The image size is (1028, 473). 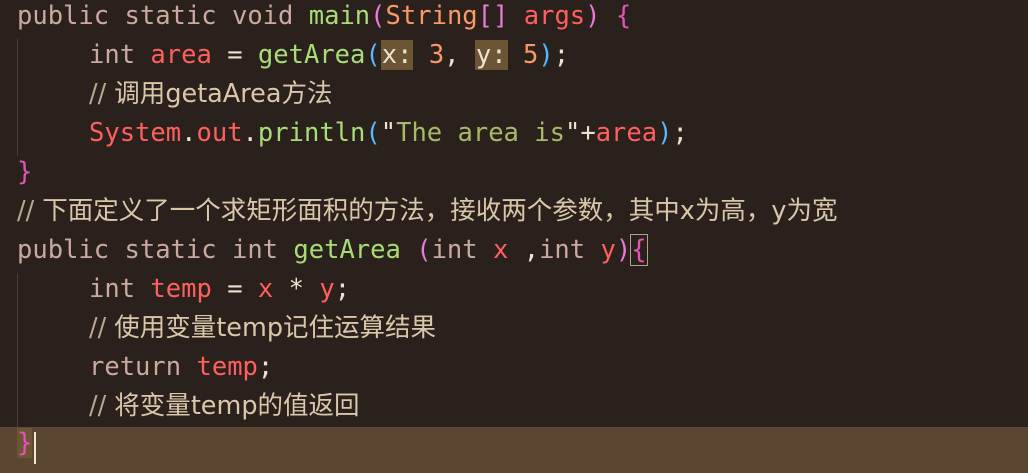 I want to click on code-token: {, so click(x=623, y=16).